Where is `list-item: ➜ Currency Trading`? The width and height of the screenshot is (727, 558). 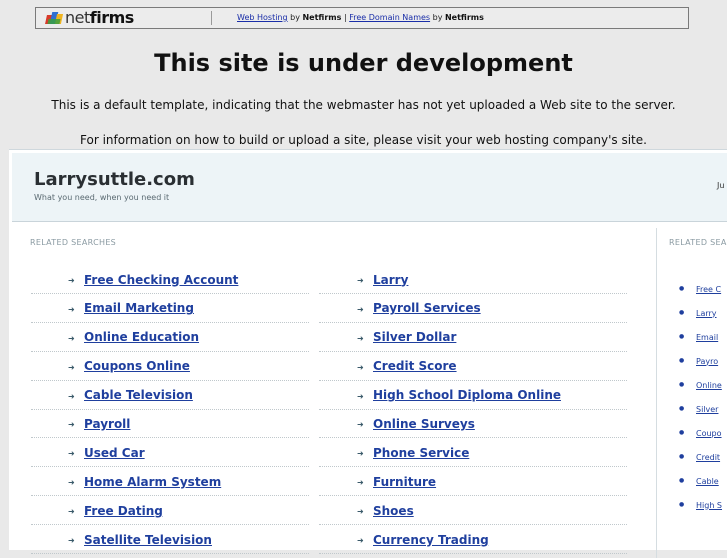 list-item: ➜ Currency Trading is located at coordinates (473, 540).